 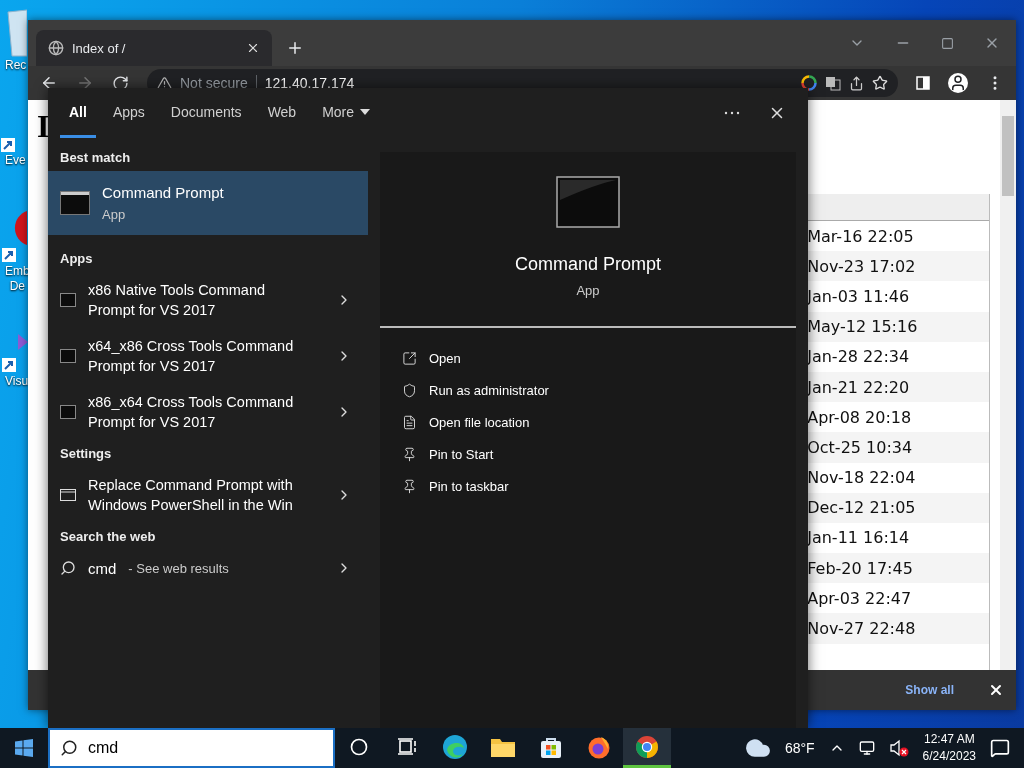 What do you see at coordinates (860, 447) in the screenshot?
I see `date-cell: Oct-25 10:34` at bounding box center [860, 447].